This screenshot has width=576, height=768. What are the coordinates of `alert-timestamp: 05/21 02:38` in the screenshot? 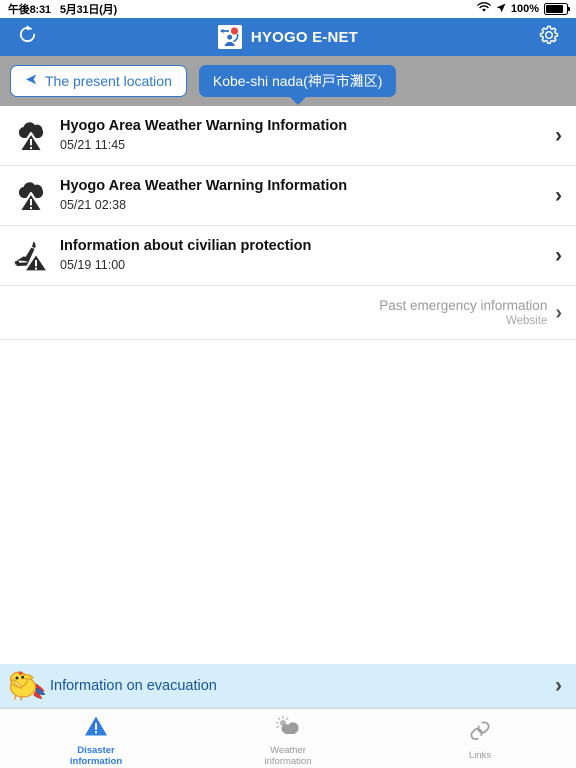 It's located at (93, 205).